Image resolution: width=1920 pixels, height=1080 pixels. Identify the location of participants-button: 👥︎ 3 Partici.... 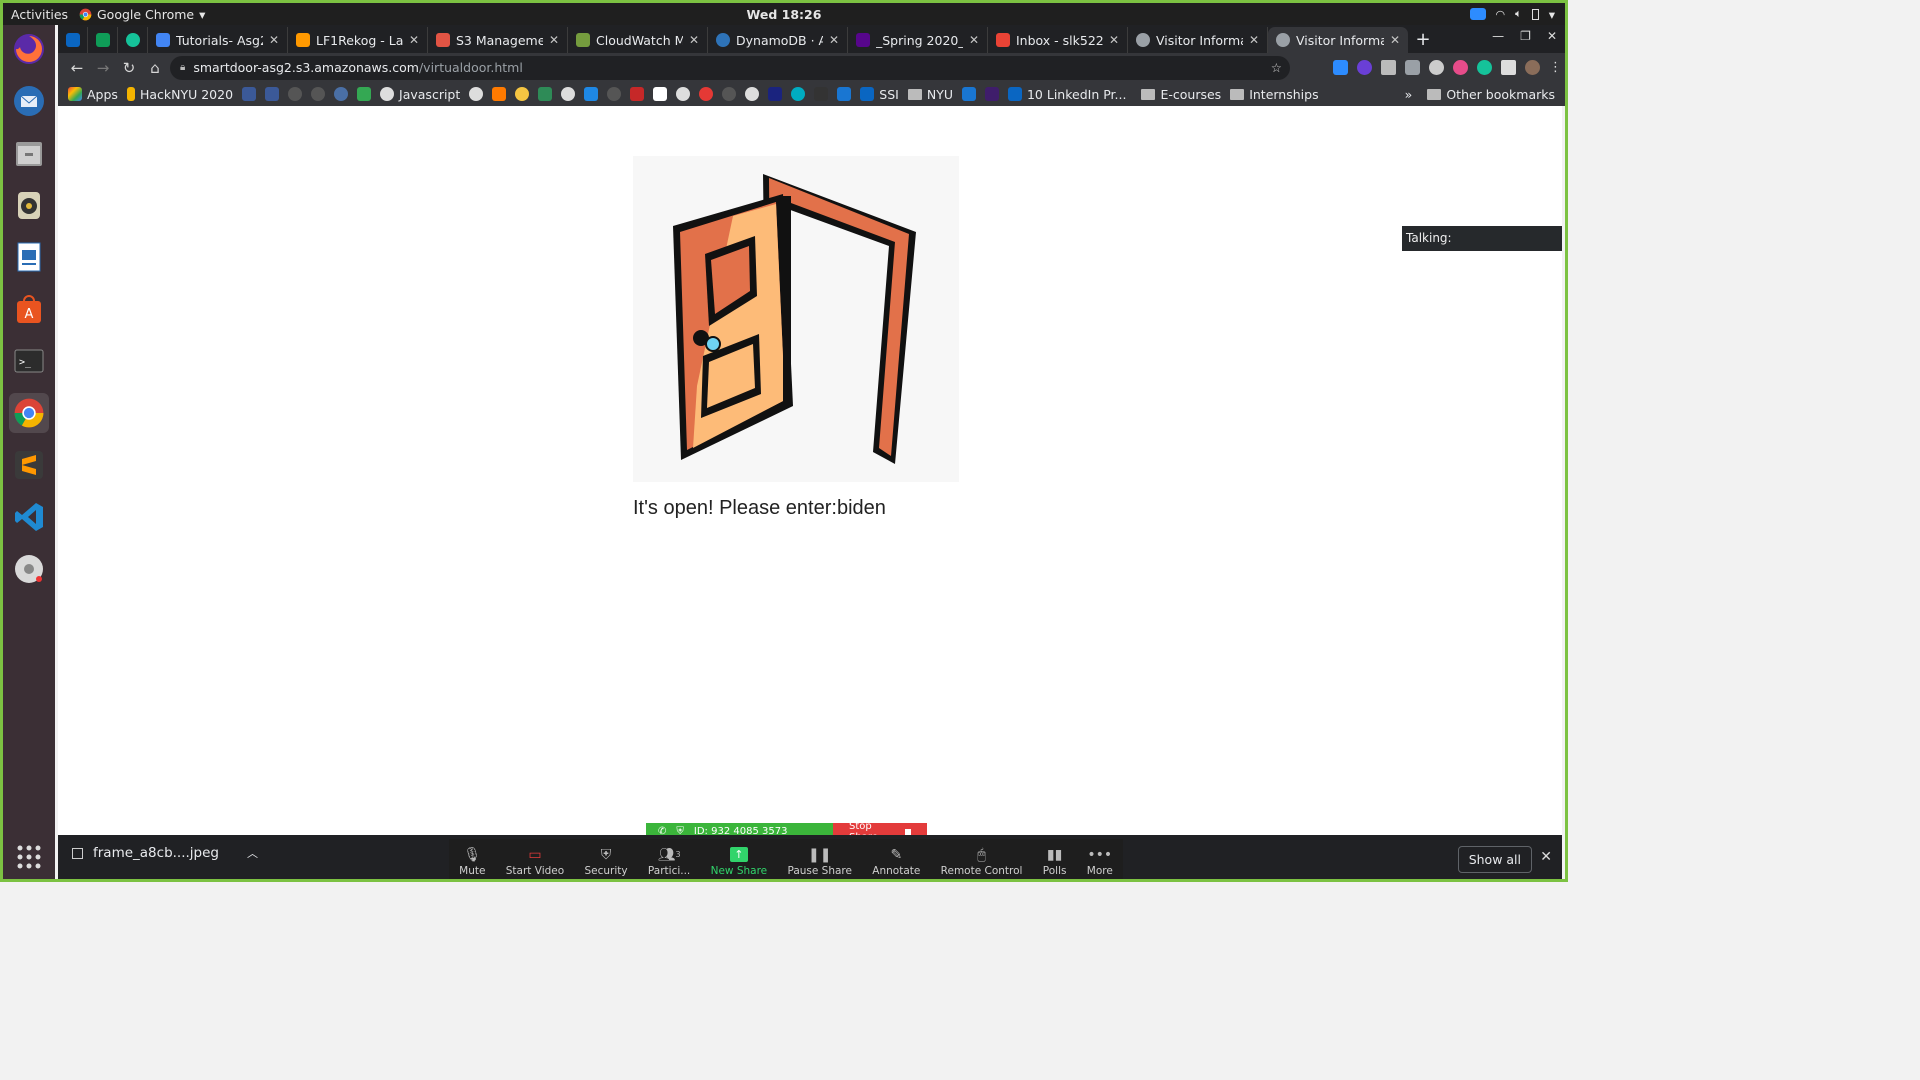
(669, 862).